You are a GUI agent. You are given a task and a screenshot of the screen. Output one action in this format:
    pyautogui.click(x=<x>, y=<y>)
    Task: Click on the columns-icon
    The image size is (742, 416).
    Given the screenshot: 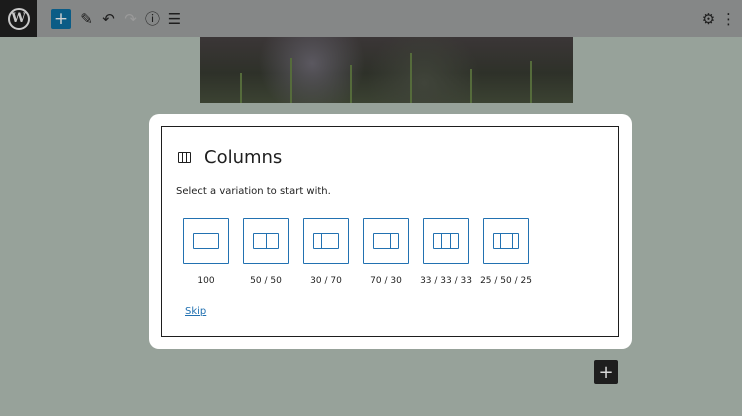 What is the action you would take?
    pyautogui.click(x=184, y=157)
    